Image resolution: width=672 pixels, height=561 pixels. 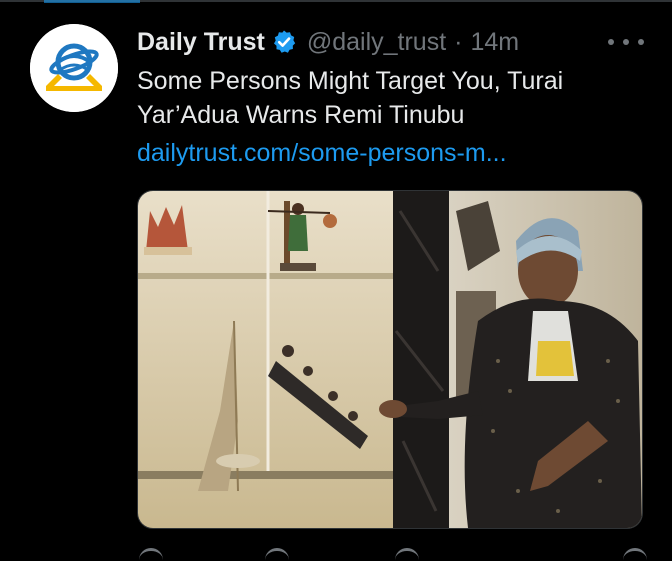 I want to click on tweet-header: Daily Trust @daily_trust · 14m, so click(x=328, y=42).